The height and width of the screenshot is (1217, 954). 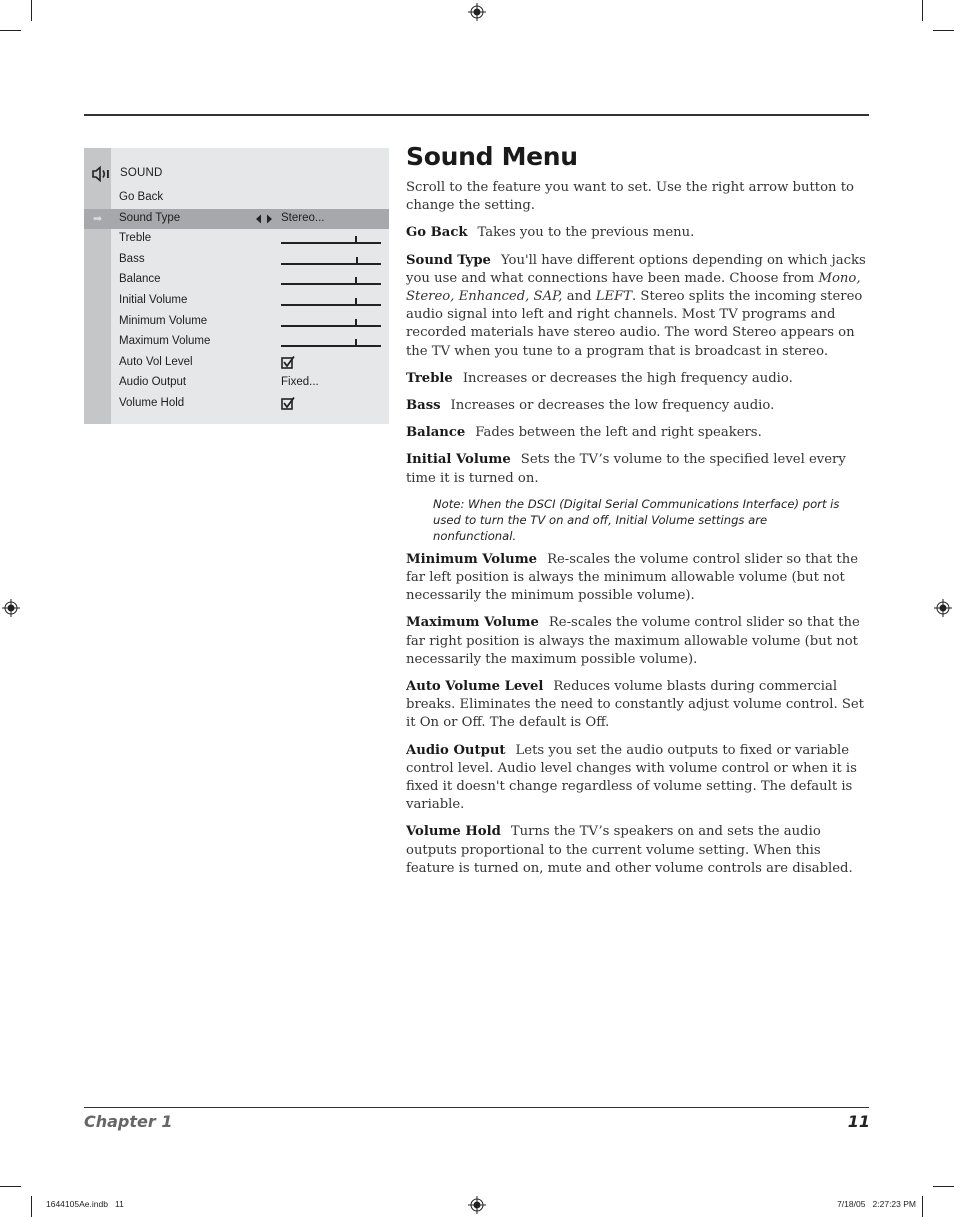 I want to click on menu-item-label: Bass, so click(x=132, y=258).